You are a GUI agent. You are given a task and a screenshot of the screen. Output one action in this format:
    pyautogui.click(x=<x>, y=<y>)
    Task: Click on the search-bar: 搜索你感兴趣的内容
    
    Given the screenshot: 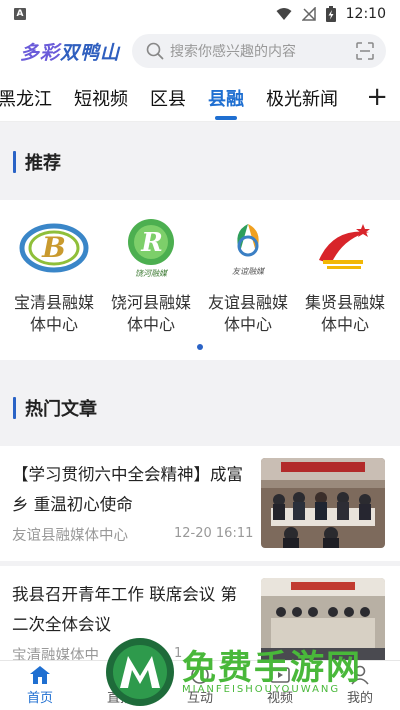 What is the action you would take?
    pyautogui.click(x=259, y=51)
    